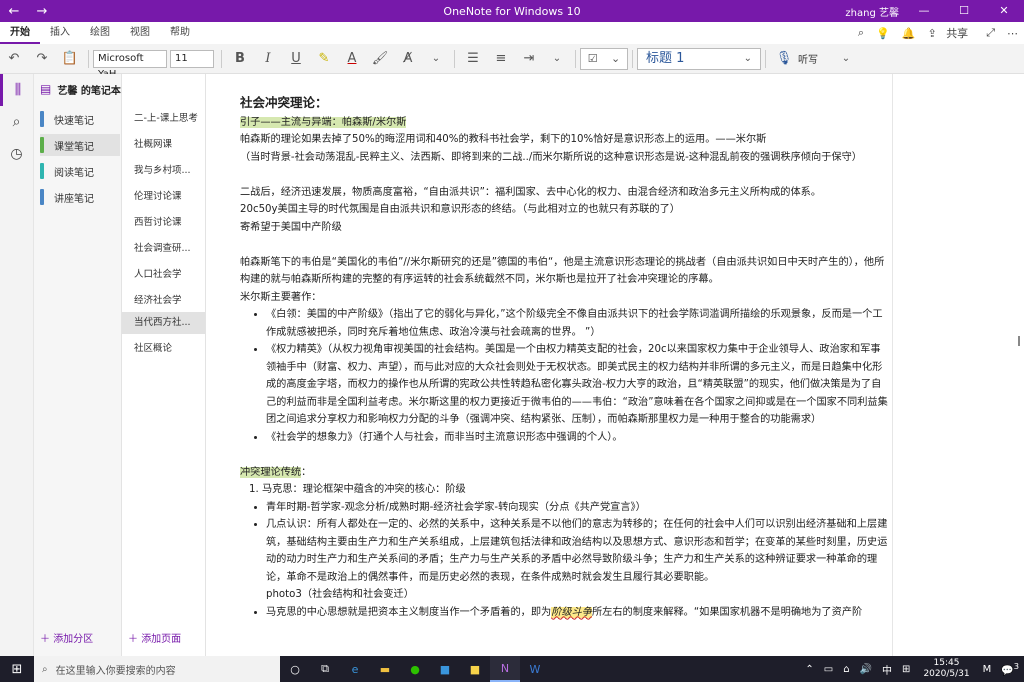 This screenshot has width=1024, height=682. I want to click on section-item-active: 课堂笔记, so click(80, 145).